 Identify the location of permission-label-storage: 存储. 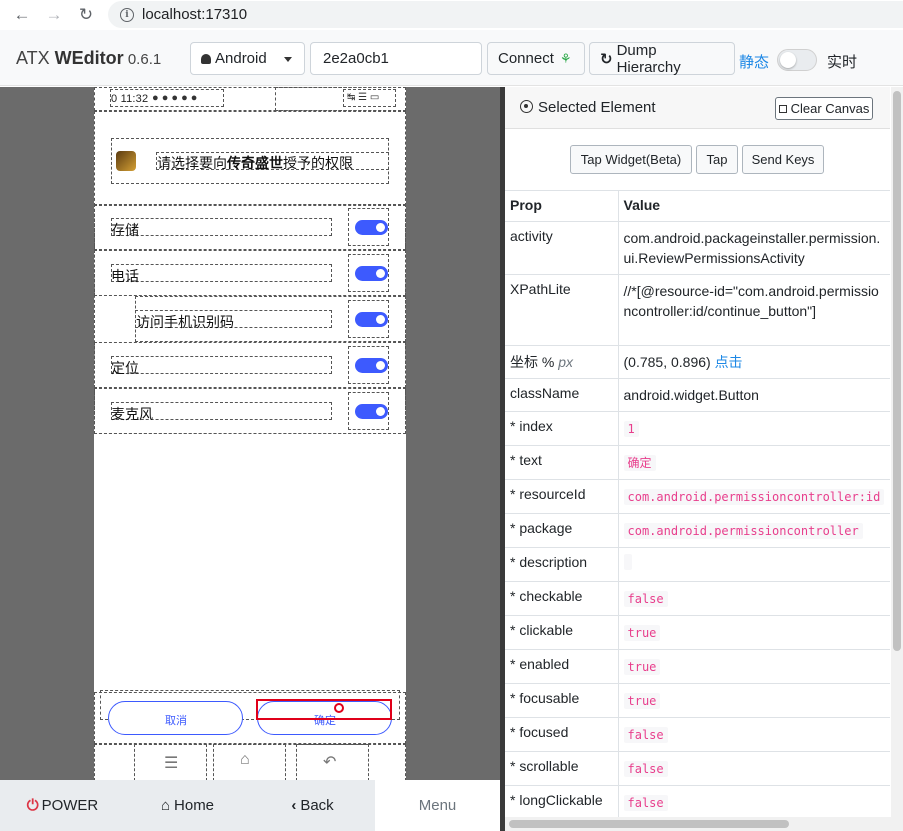
(125, 230).